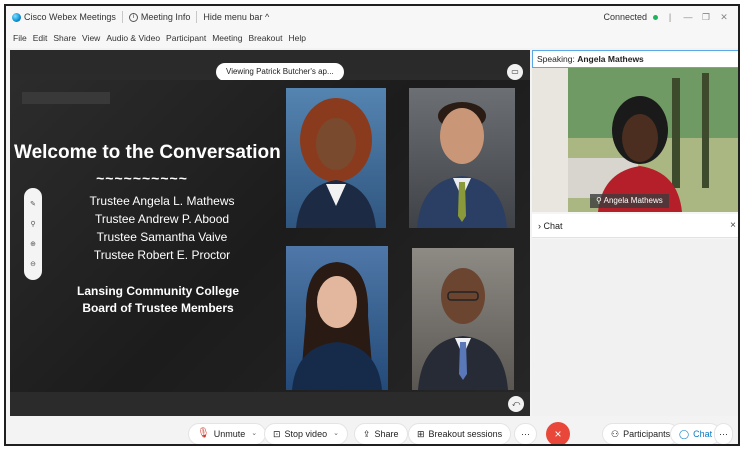 This screenshot has width=744, height=450. What do you see at coordinates (236, 17) in the screenshot?
I see `hide-menu-bar-button: Hide menu bar ^` at bounding box center [236, 17].